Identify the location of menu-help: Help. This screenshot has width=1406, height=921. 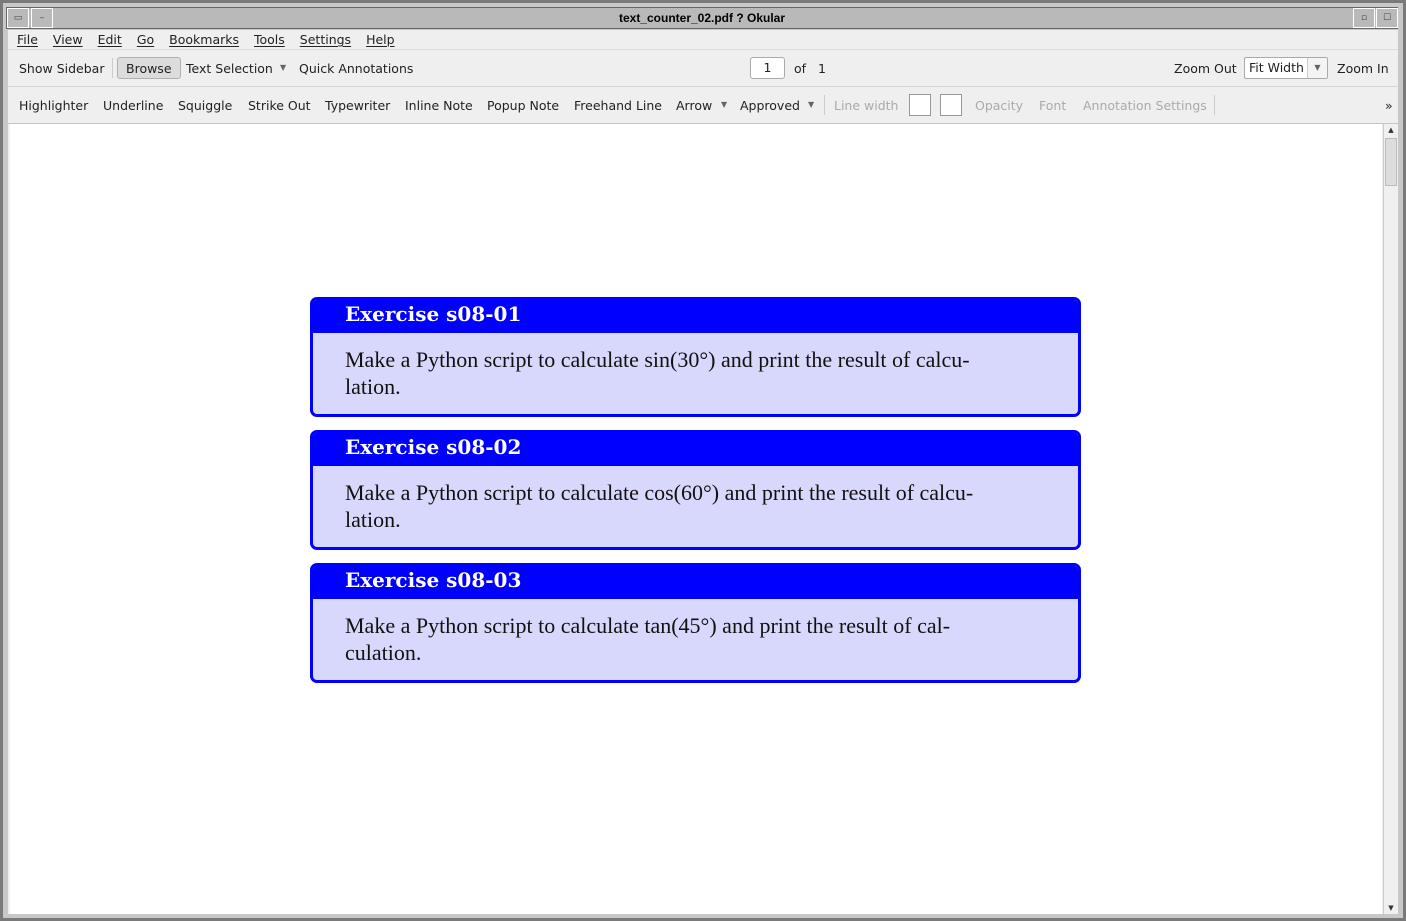
(380, 39).